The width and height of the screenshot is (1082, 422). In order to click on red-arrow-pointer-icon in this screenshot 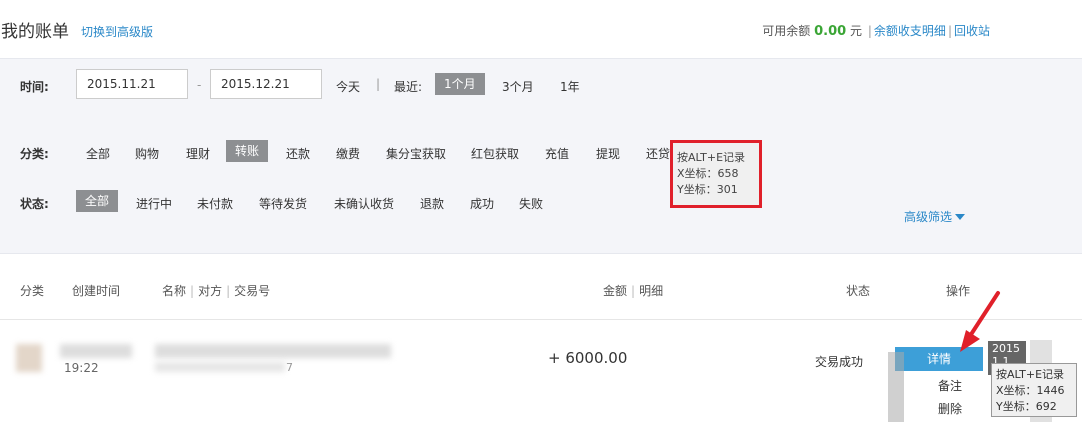, I will do `click(980, 321)`.